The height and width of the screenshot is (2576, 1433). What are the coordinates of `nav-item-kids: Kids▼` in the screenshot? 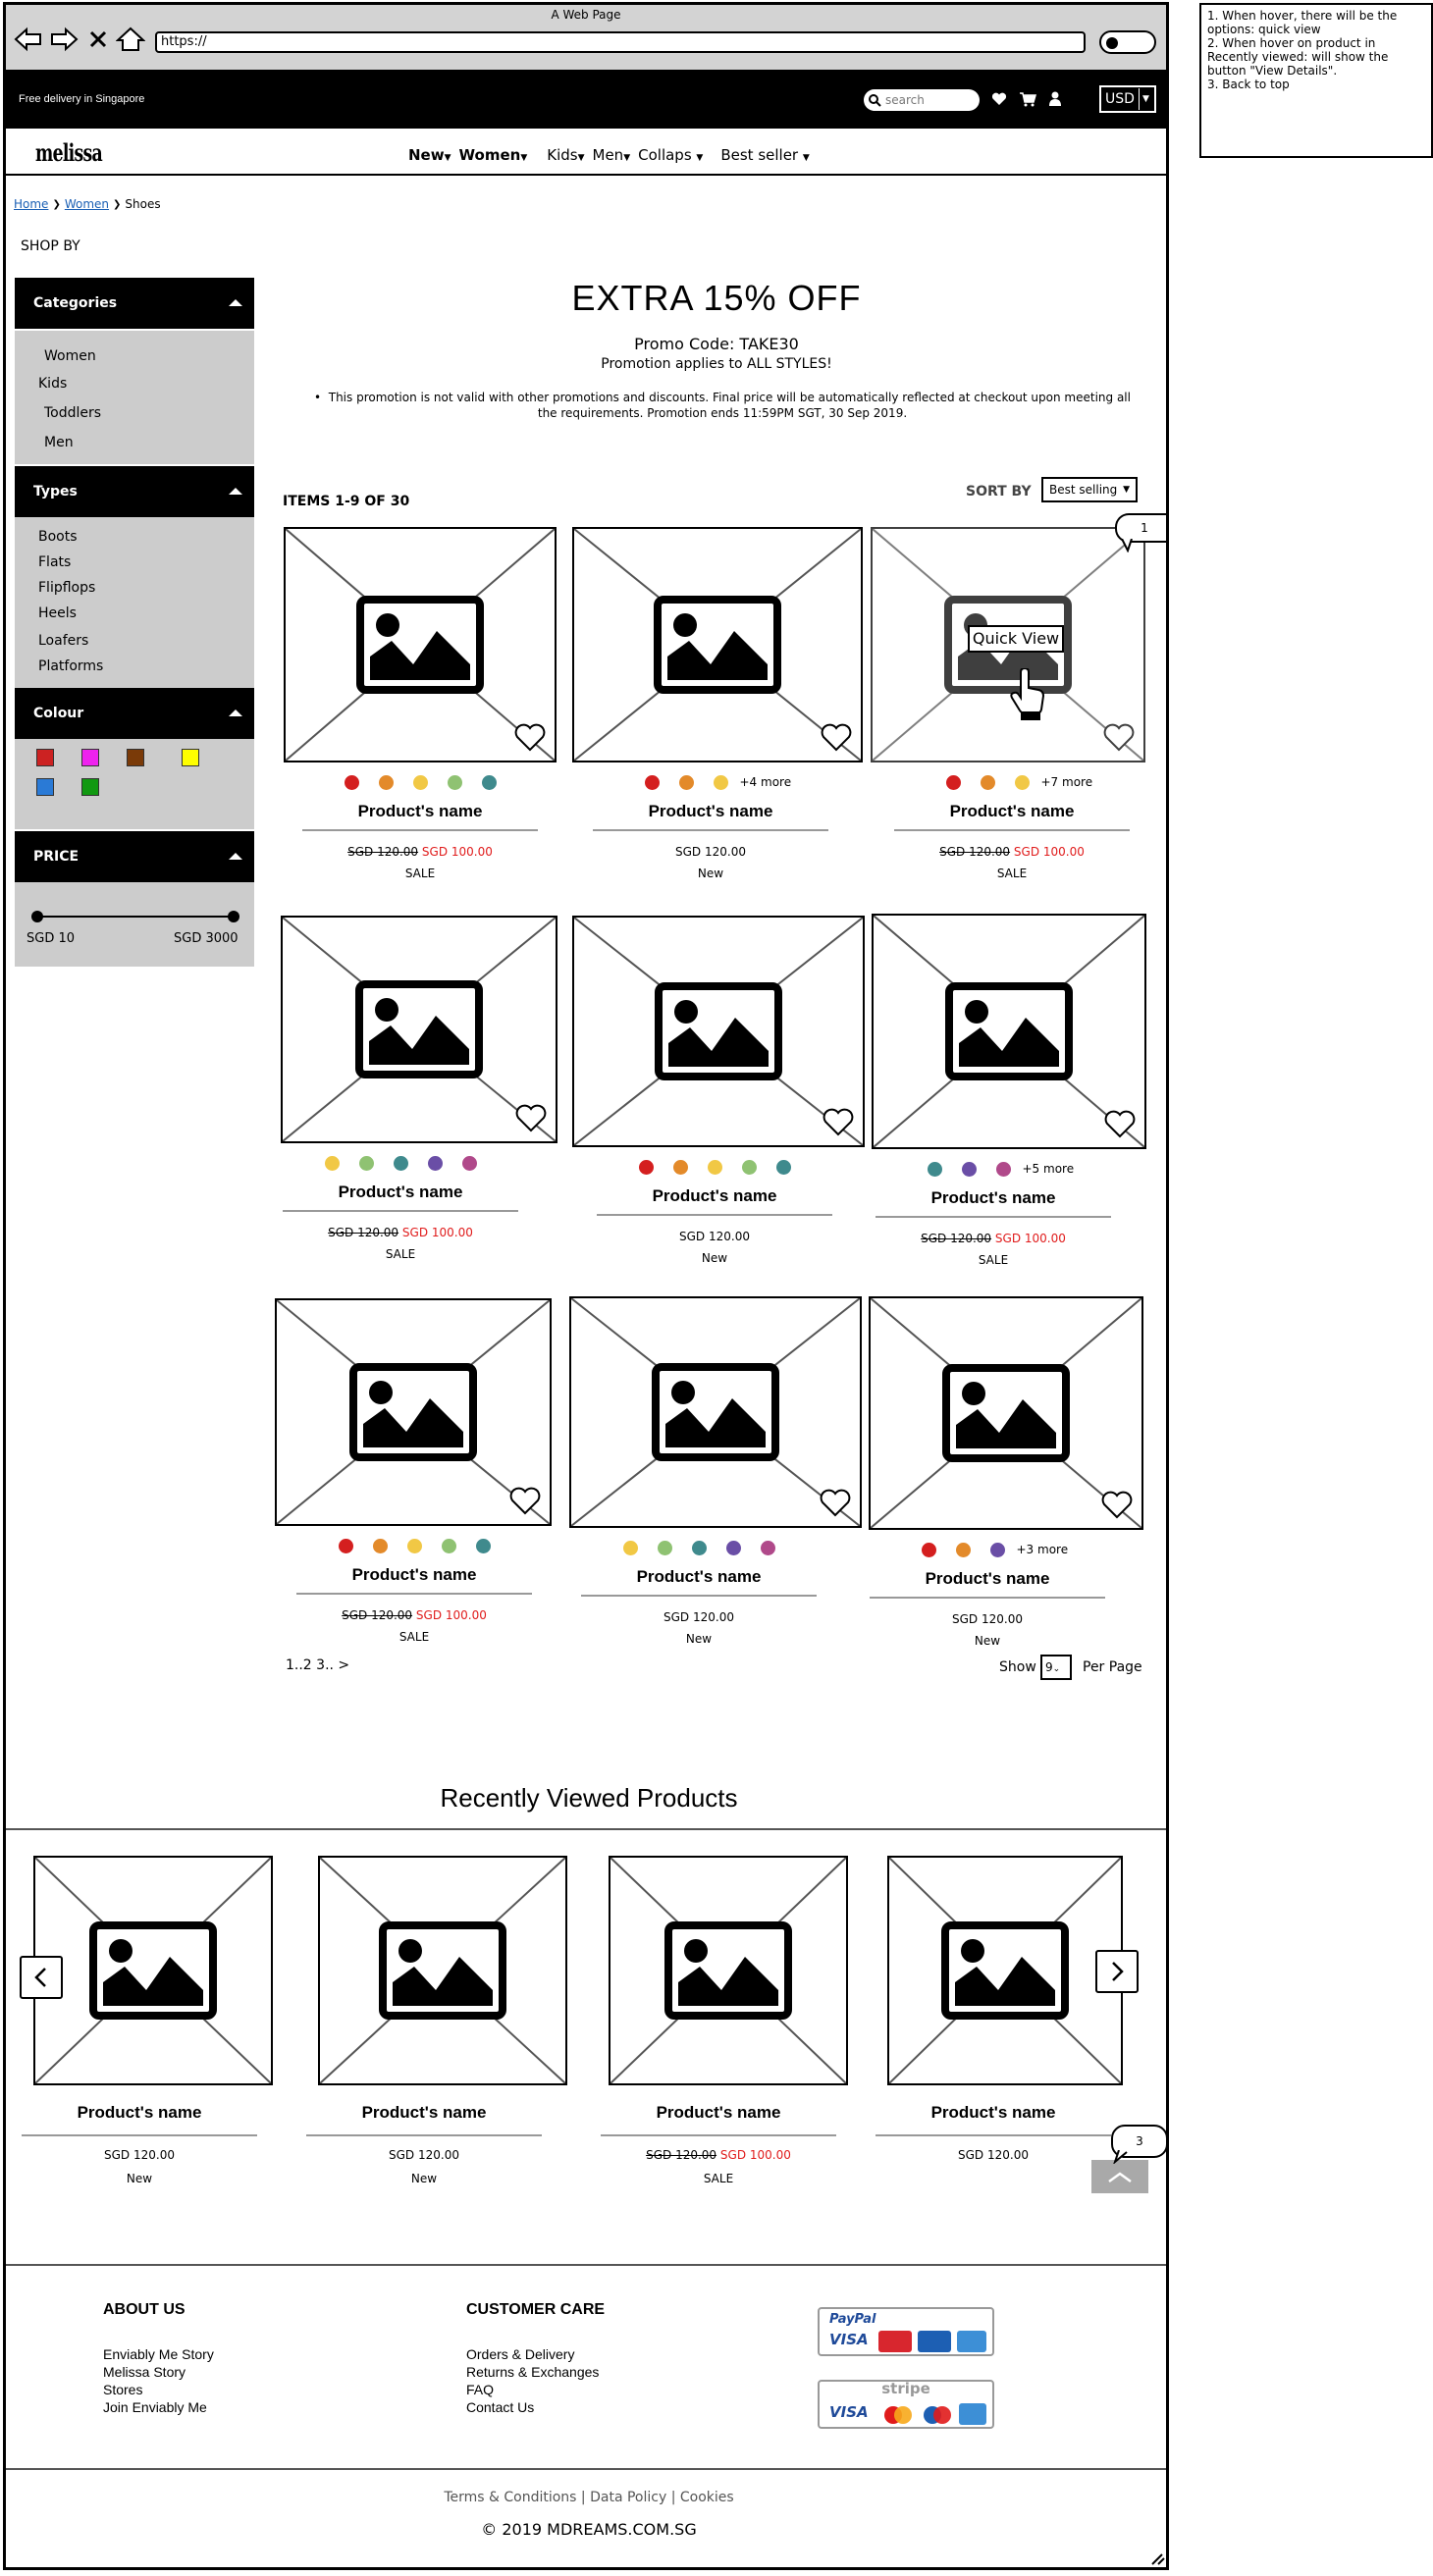 It's located at (566, 155).